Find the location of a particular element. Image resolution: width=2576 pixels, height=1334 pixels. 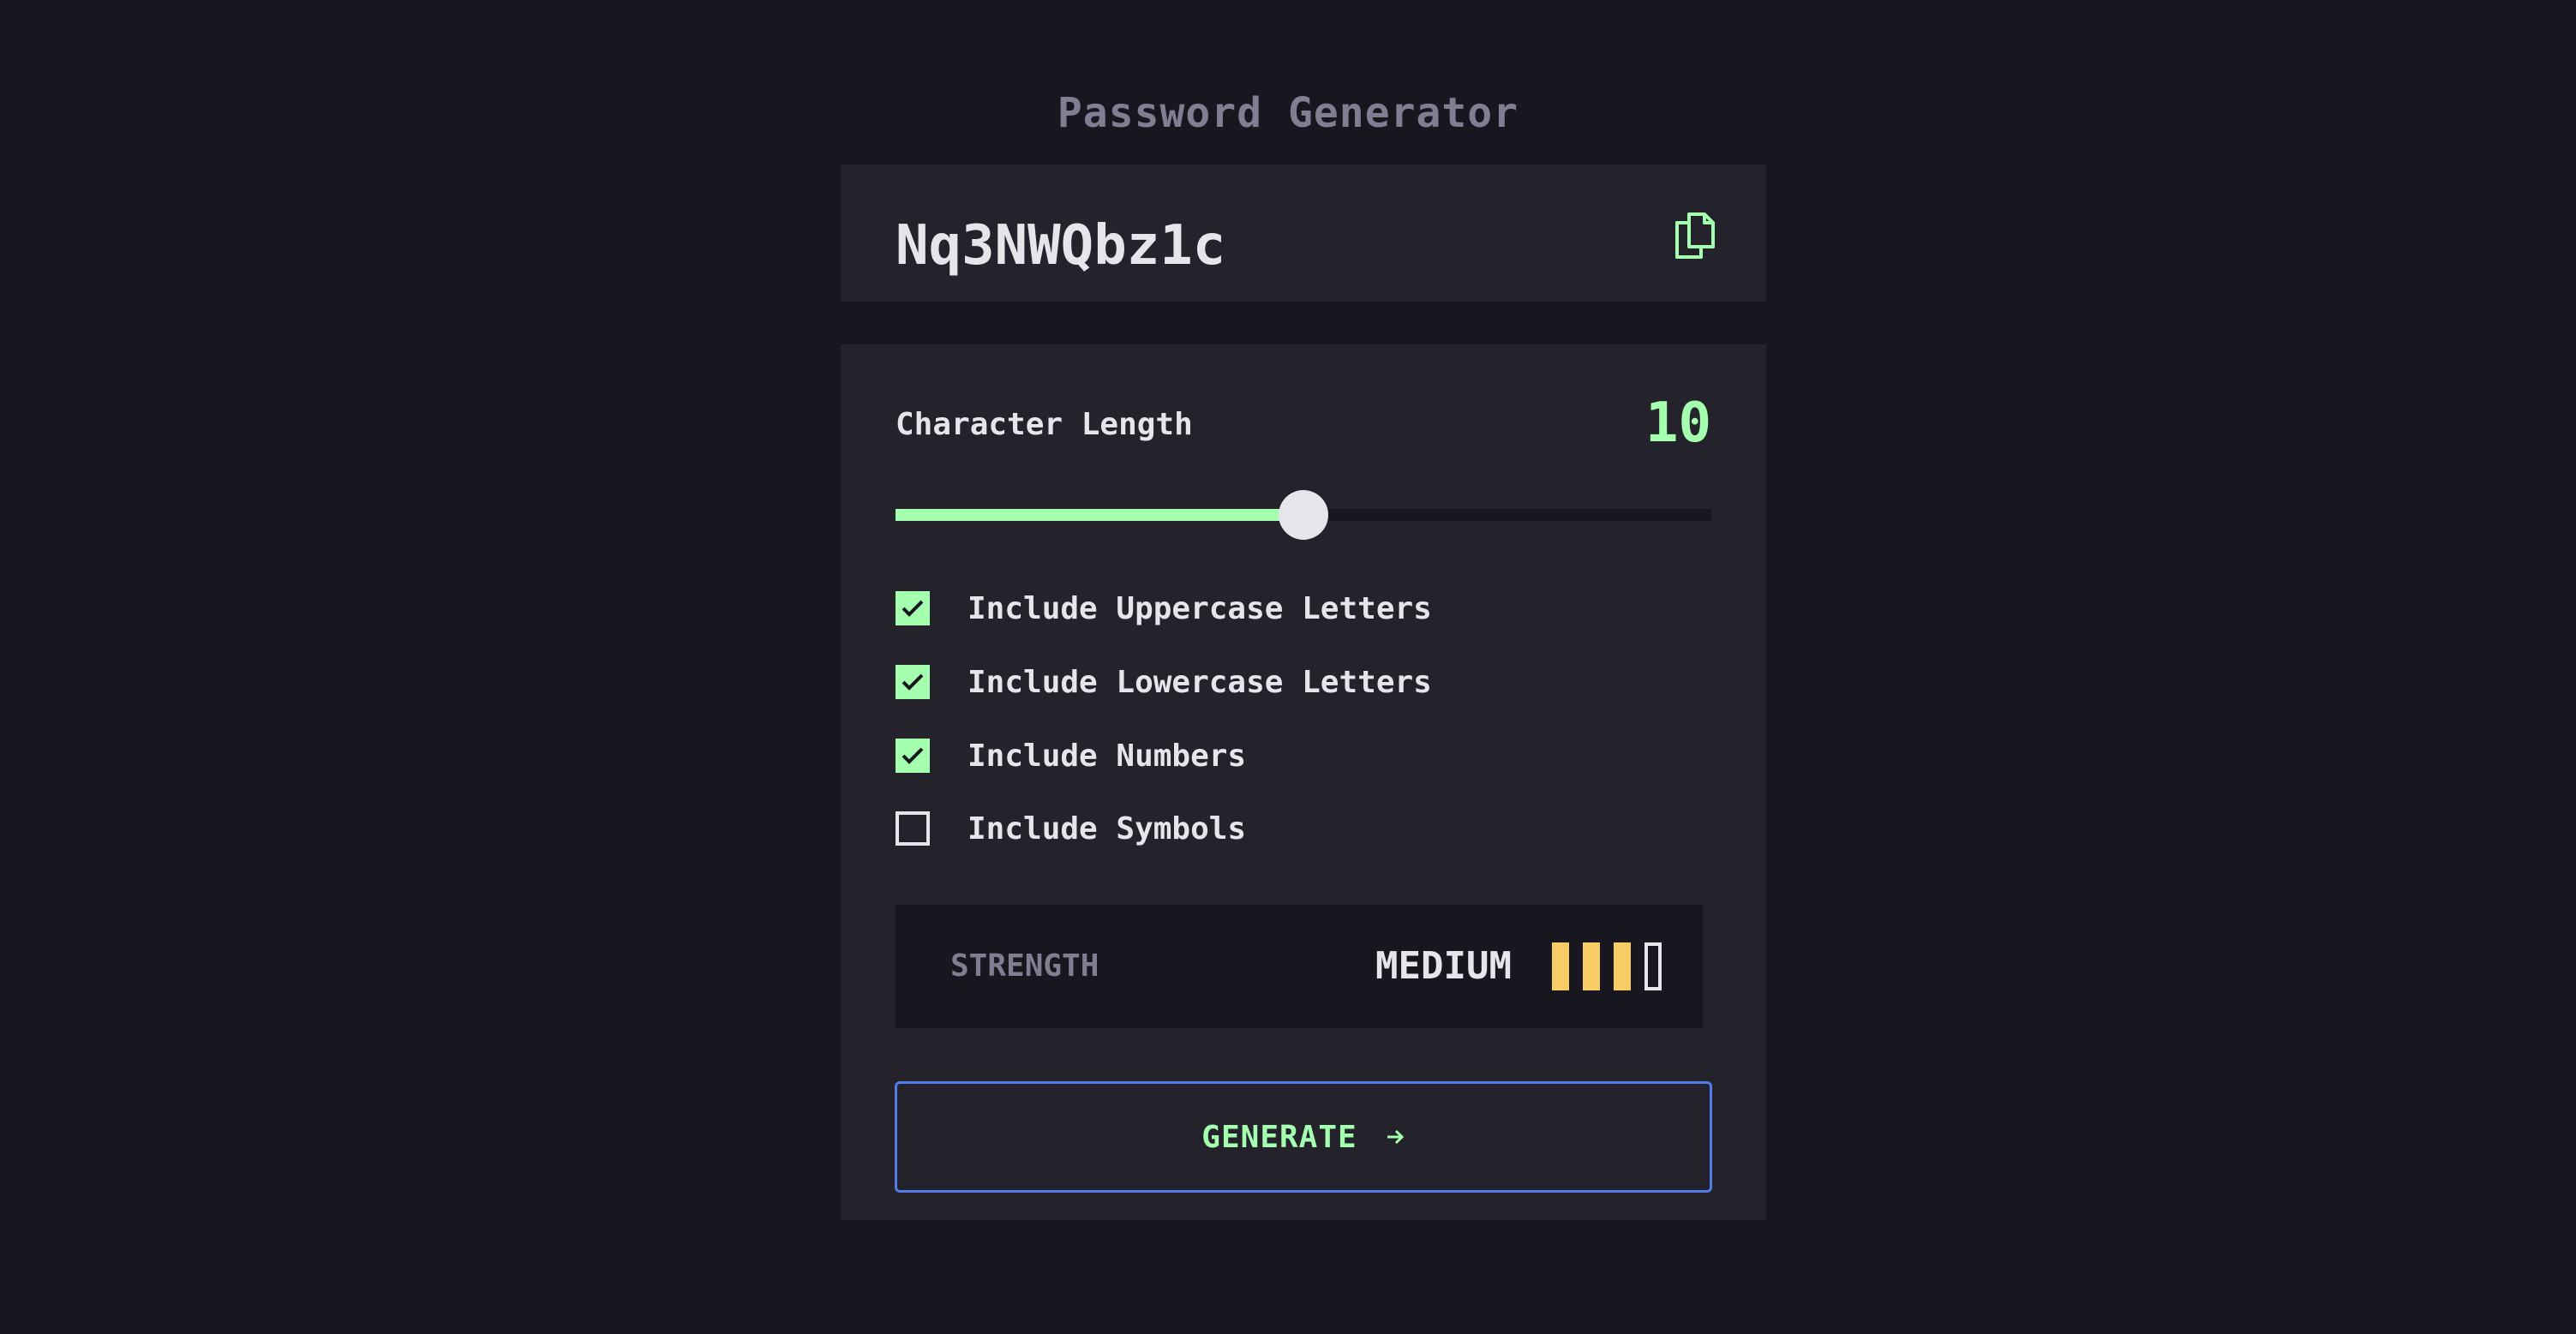

character-length-value: 10 is located at coordinates (1677, 423).